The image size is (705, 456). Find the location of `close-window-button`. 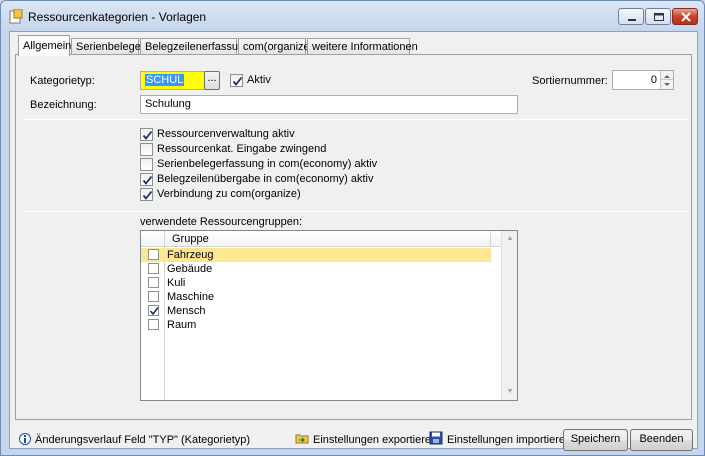

close-window-button is located at coordinates (685, 16).